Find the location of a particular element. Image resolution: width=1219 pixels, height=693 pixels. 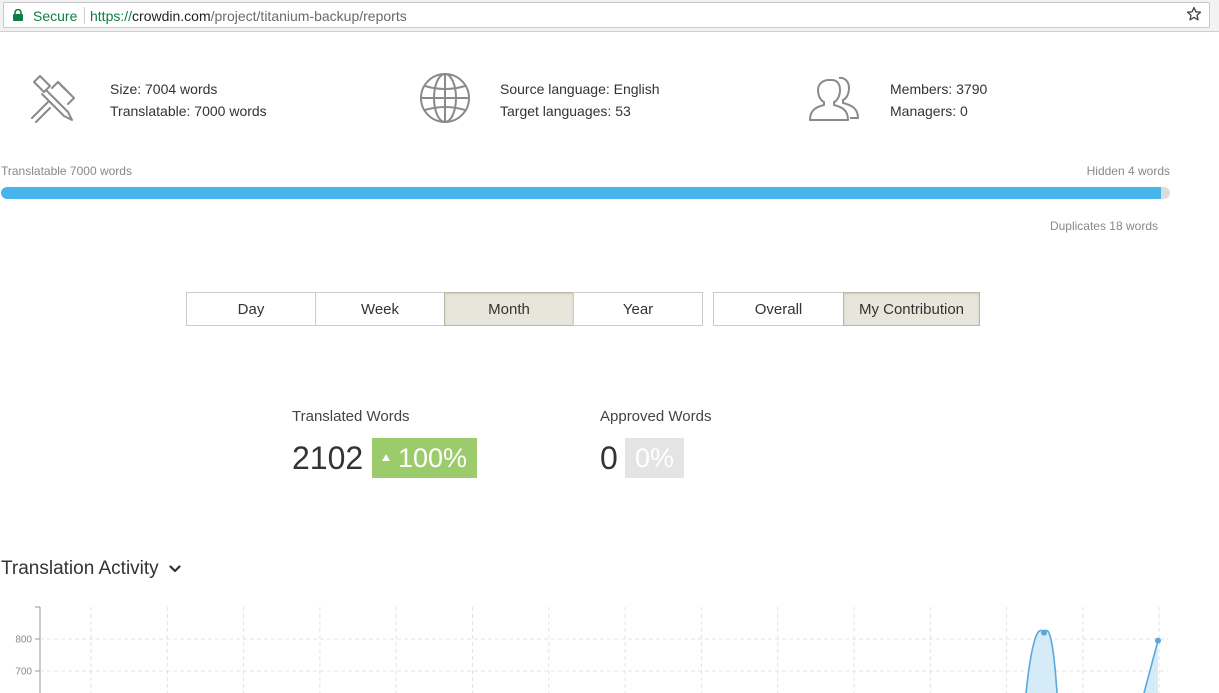

period-button-day: Day is located at coordinates (251, 309).